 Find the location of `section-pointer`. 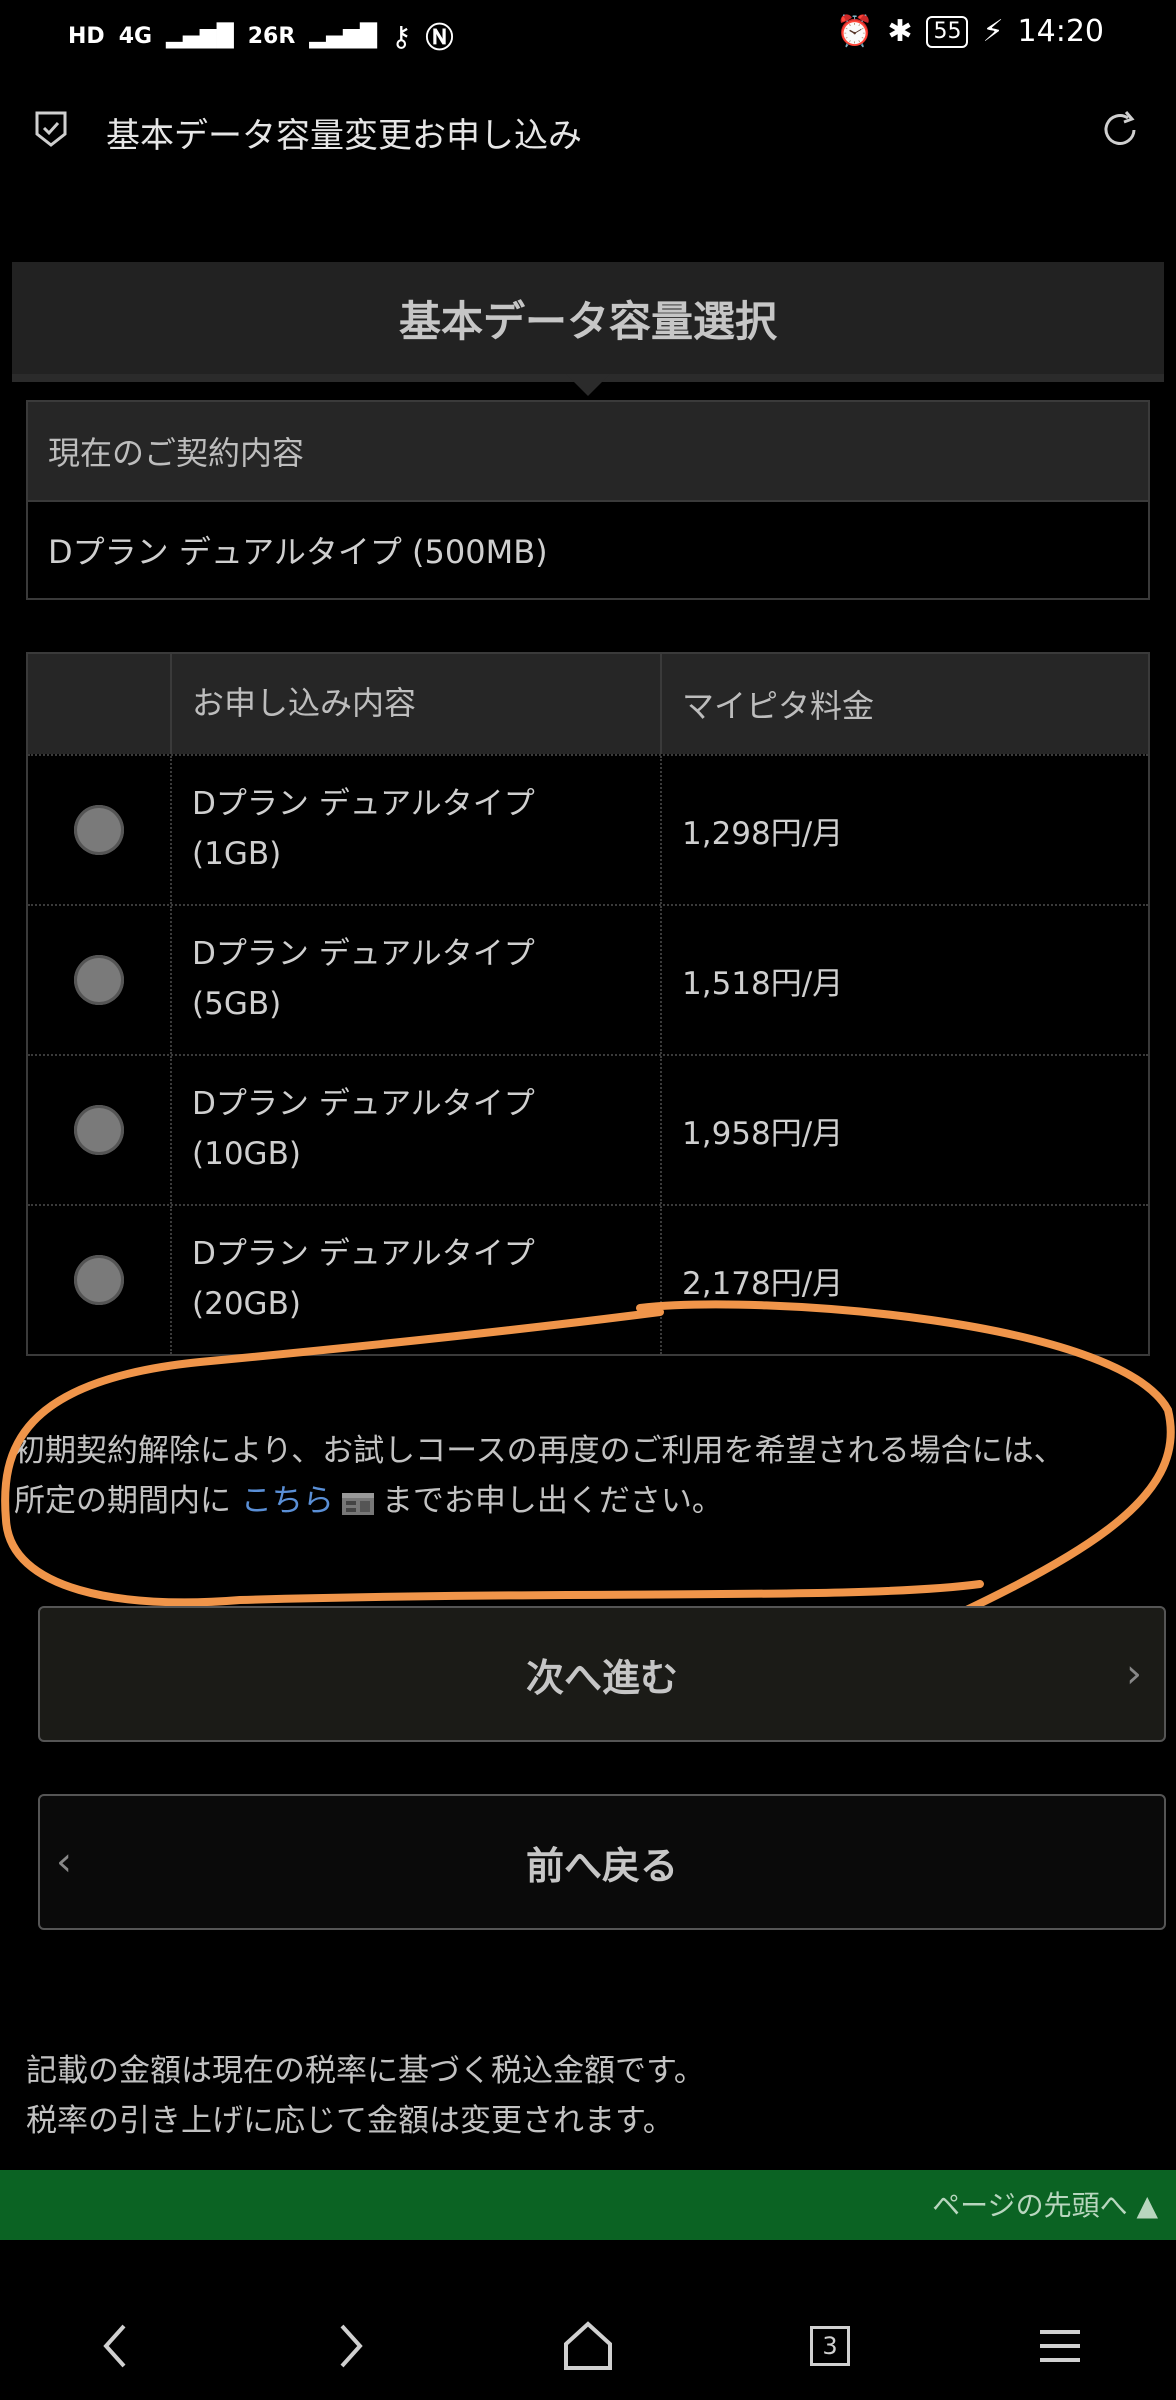

section-pointer is located at coordinates (588, 385).